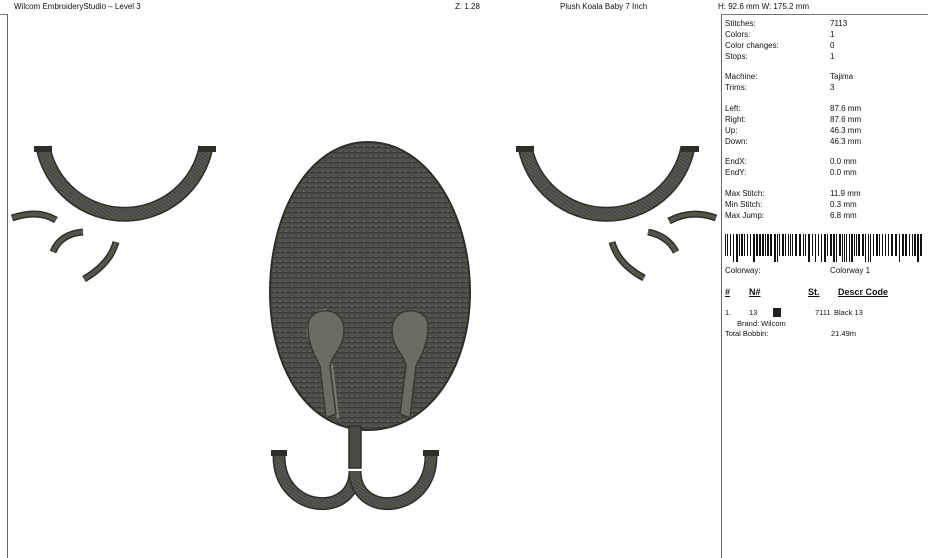  Describe the element at coordinates (845, 193) in the screenshot. I see `max-stitch-value: 11.9 mm` at that location.